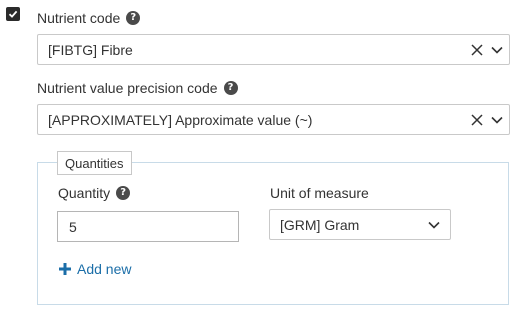 This screenshot has height=310, width=515. I want to click on nutrient-code-label: Nutrient code, so click(79, 18).